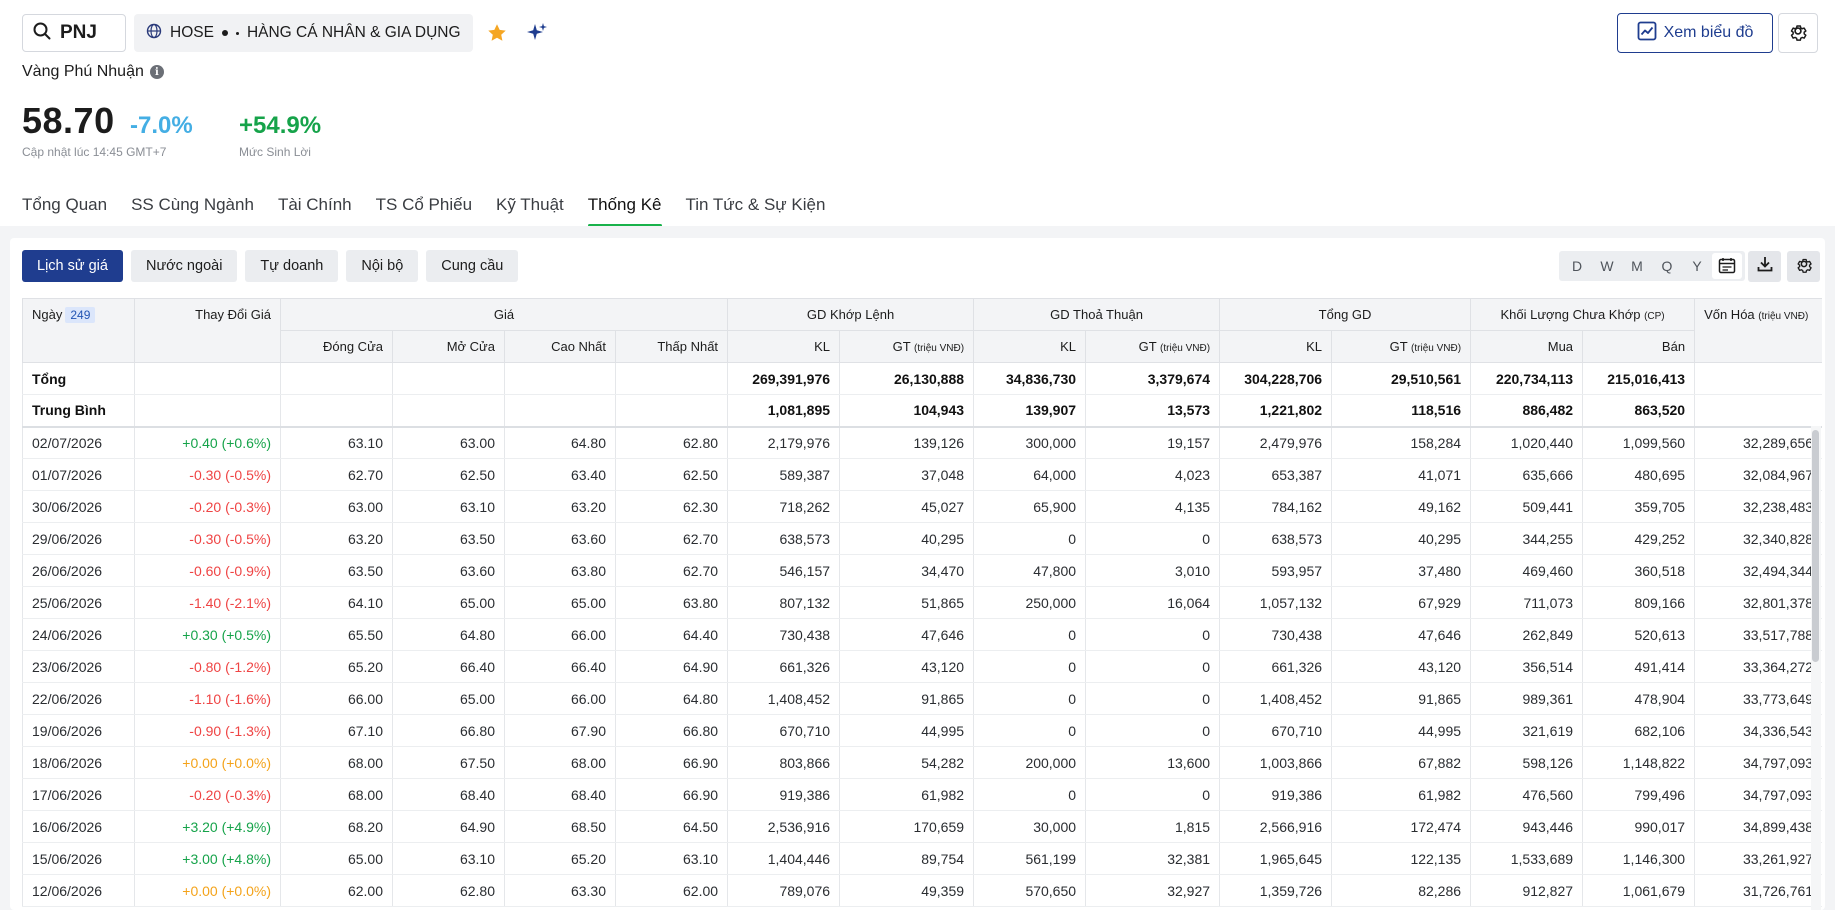 This screenshot has height=910, width=1835. I want to click on cell-sell: 491,414, so click(1639, 666).